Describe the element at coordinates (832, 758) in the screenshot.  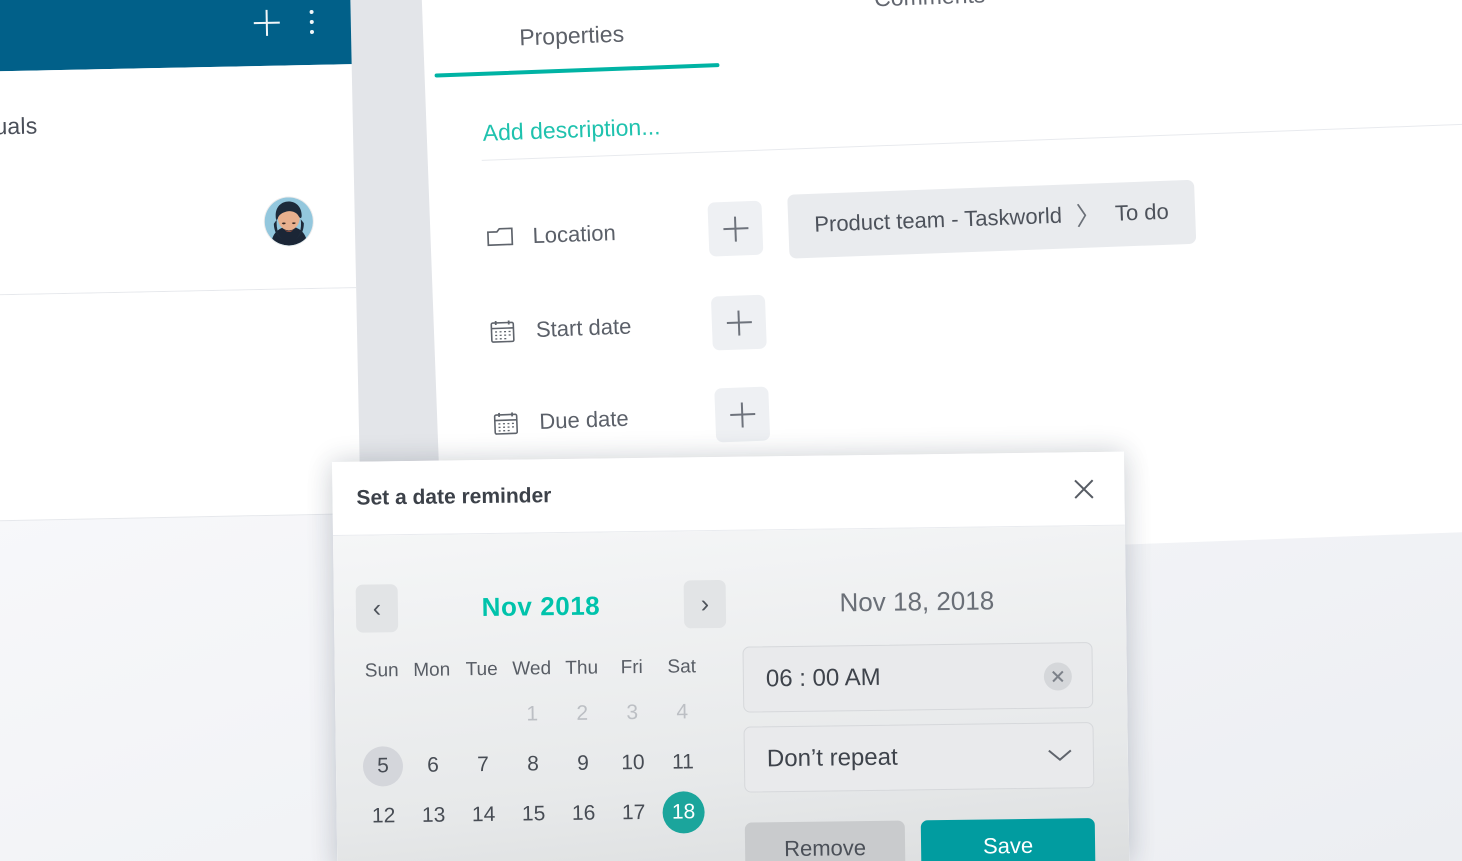
I see `repeat-value: Don’t repeat` at that location.